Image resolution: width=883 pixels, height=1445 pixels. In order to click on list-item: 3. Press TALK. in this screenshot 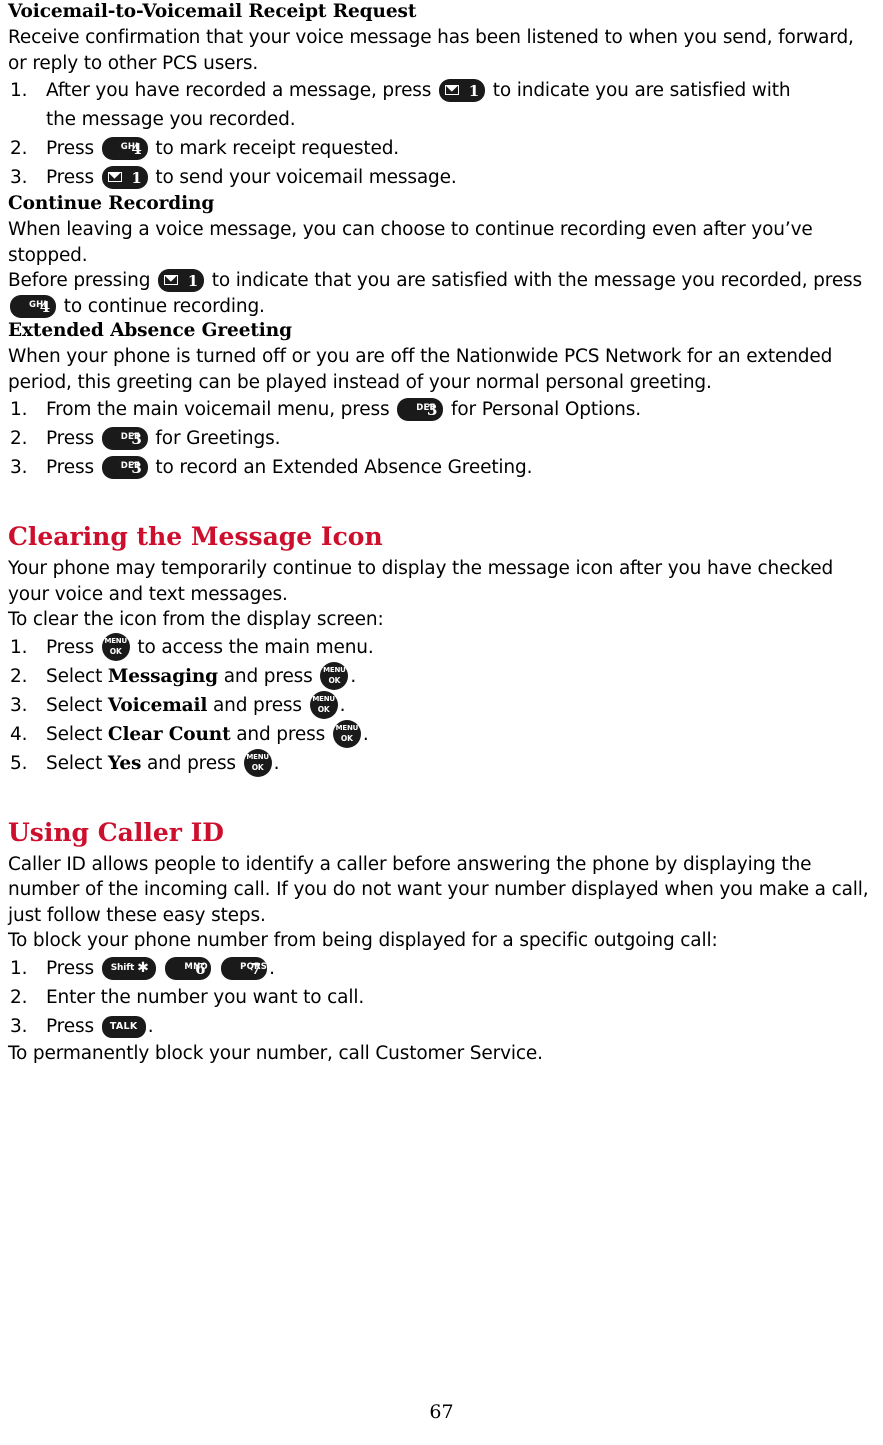, I will do `click(441, 1026)`.